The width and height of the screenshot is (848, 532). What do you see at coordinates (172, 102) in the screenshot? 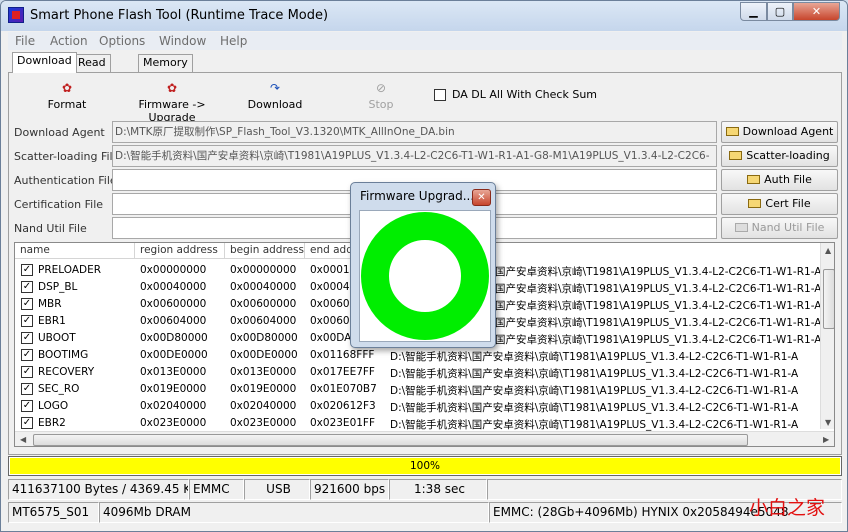
I see `firmware-upgrade-button: ✿ Firmware -> Upgrade` at bounding box center [172, 102].